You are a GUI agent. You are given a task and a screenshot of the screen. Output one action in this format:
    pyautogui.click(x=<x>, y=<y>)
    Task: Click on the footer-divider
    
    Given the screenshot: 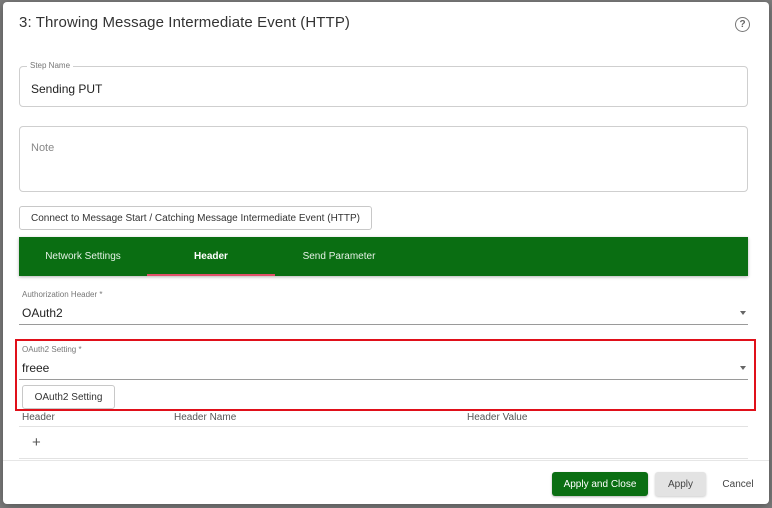 What is the action you would take?
    pyautogui.click(x=386, y=460)
    